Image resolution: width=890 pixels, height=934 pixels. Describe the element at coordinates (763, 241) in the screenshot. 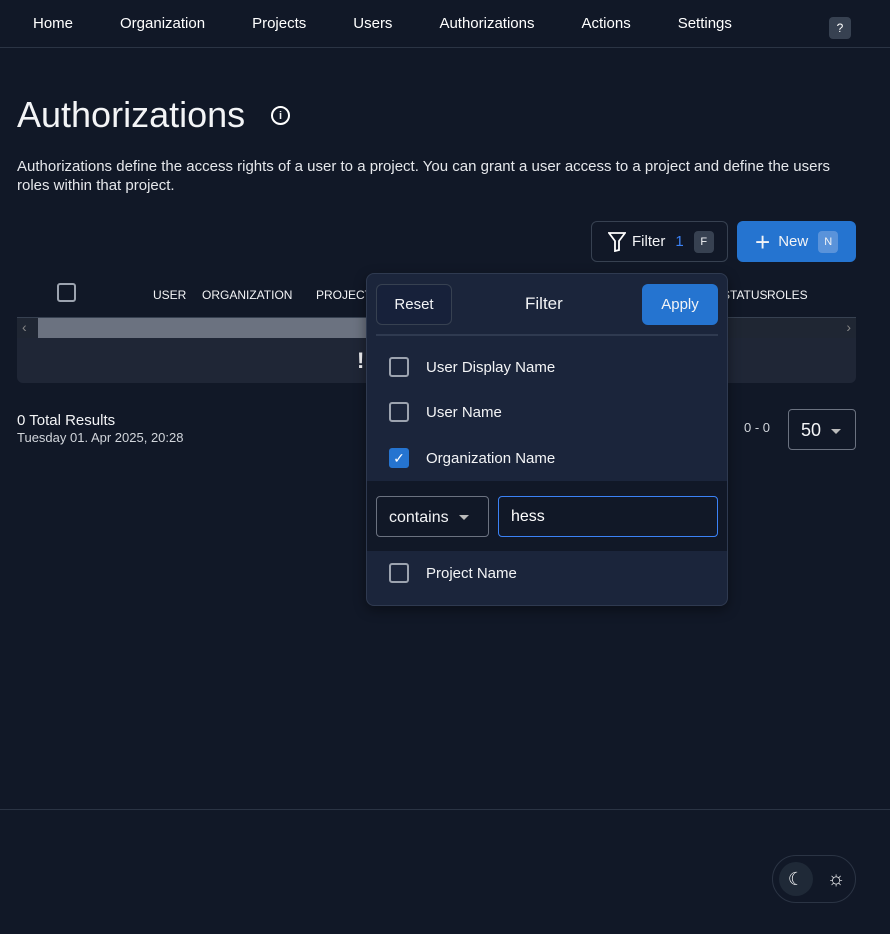

I see `plus-icon: +` at that location.